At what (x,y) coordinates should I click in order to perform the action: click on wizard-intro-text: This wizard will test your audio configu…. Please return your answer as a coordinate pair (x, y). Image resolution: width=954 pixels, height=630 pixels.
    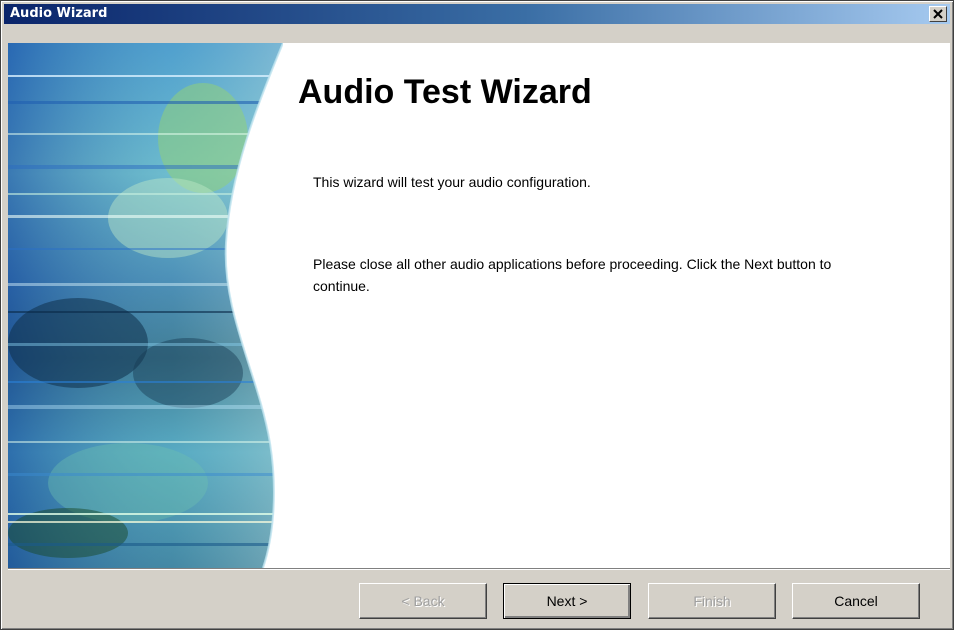
    Looking at the image, I should click on (452, 182).